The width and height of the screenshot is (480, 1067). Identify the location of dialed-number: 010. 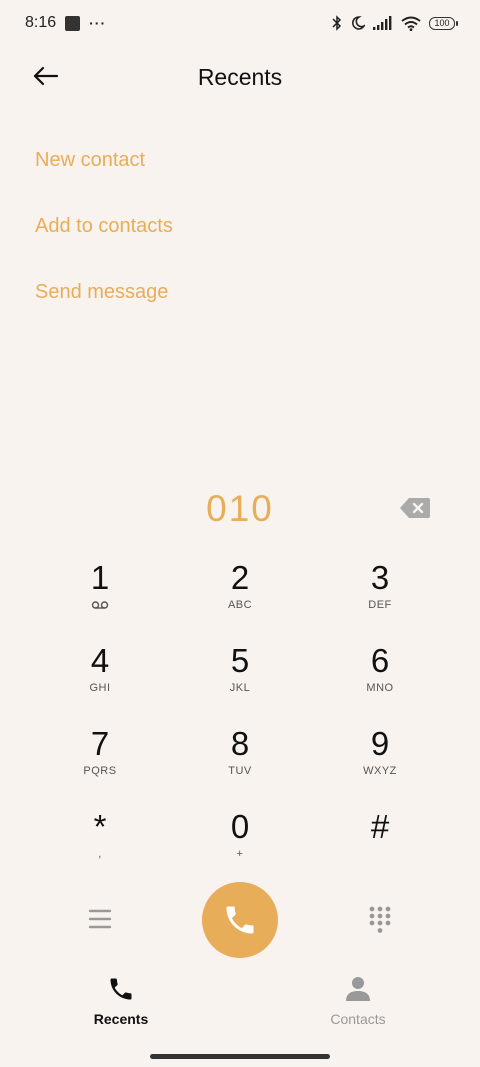
(240, 508).